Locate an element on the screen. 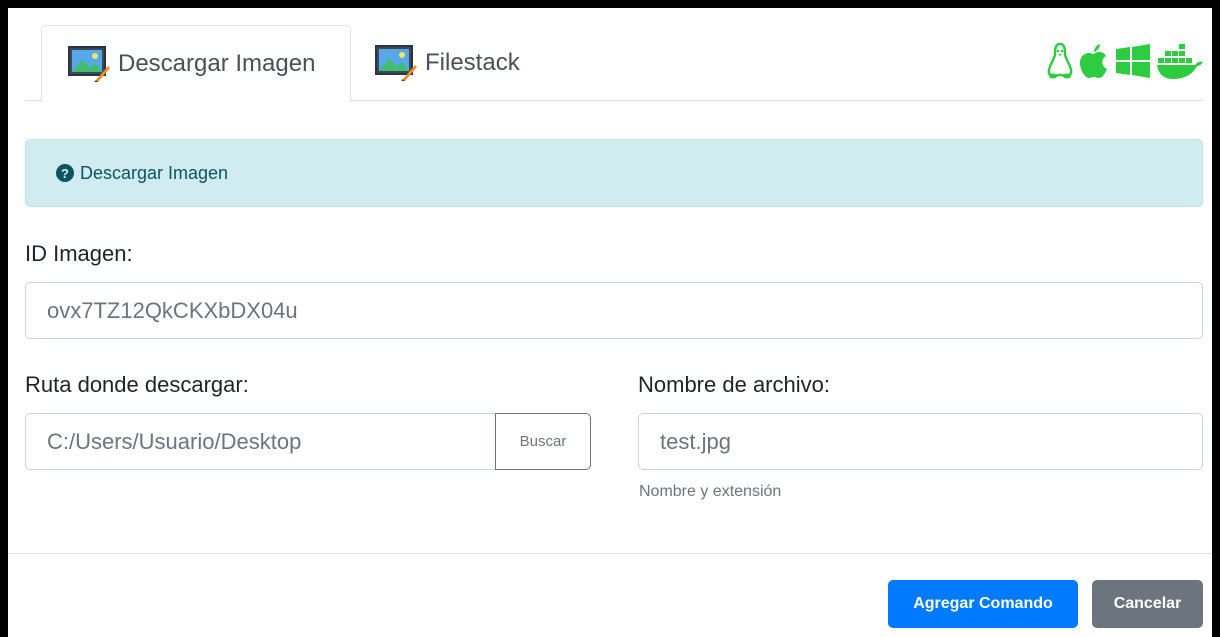  filename-value: test.jpg is located at coordinates (695, 441).